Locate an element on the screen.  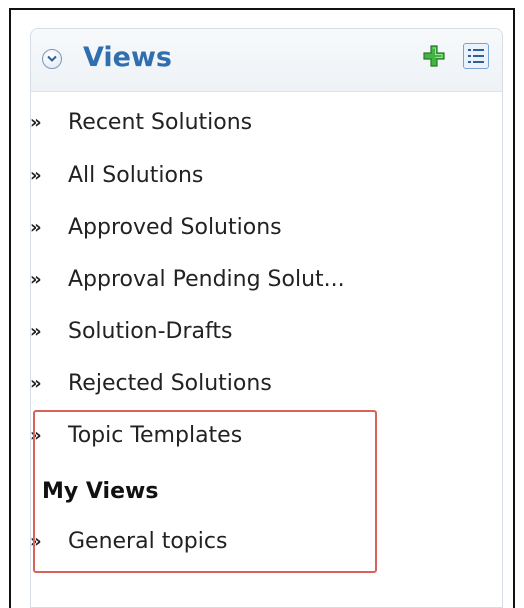
view-item-label: Solution-Drafts is located at coordinates (150, 331).